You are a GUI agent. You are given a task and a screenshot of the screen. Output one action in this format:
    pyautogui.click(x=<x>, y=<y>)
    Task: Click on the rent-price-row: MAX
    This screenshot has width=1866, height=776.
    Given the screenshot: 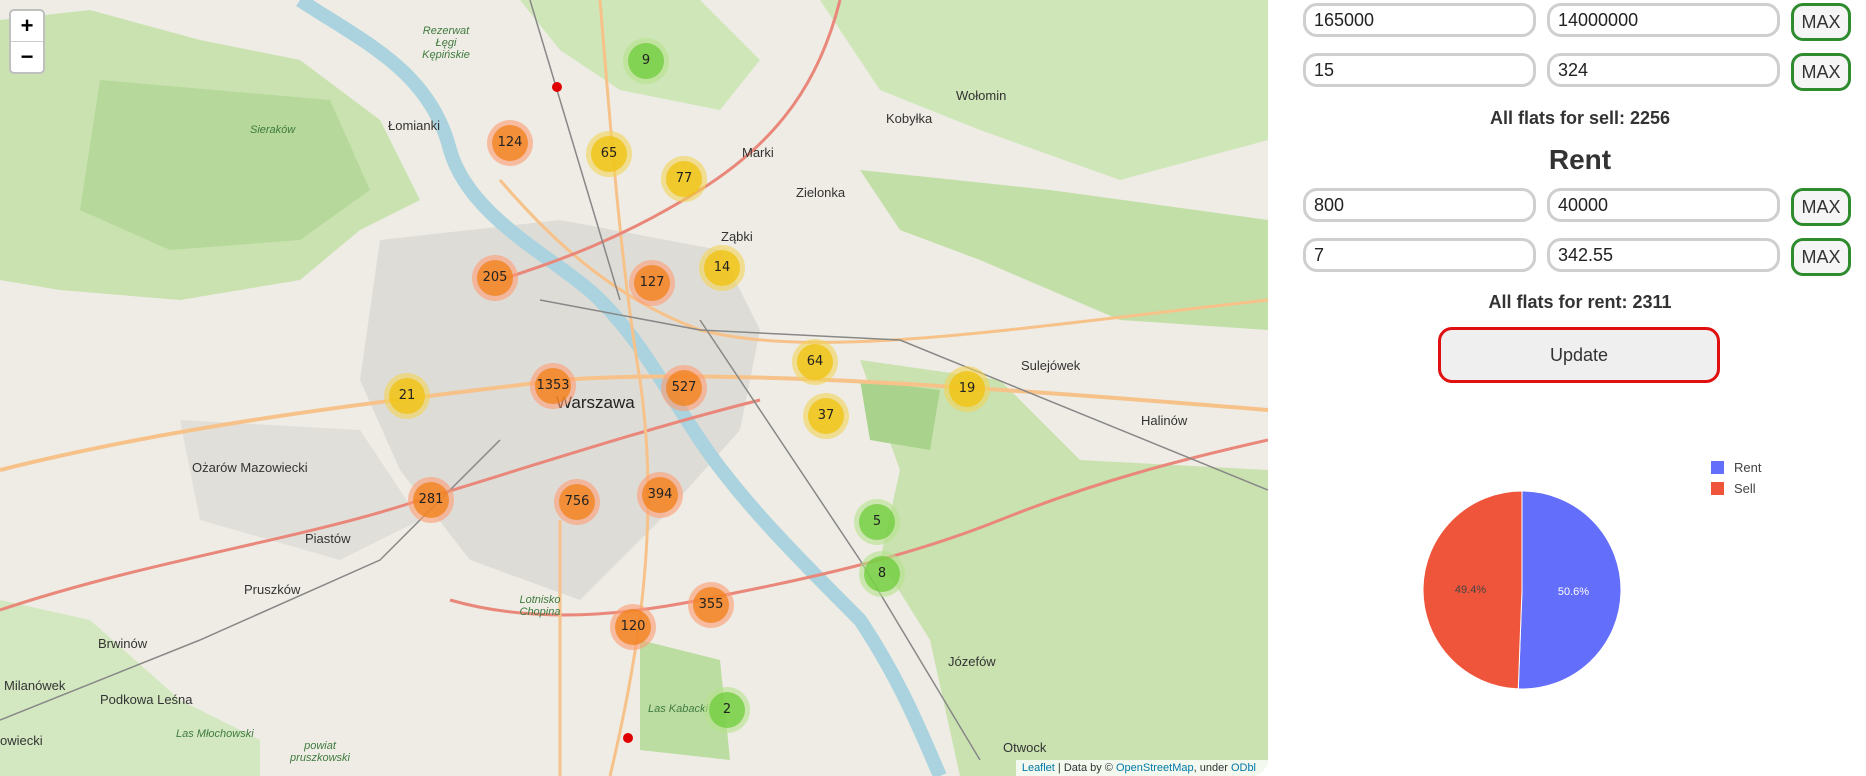 What is the action you would take?
    pyautogui.click(x=1580, y=208)
    